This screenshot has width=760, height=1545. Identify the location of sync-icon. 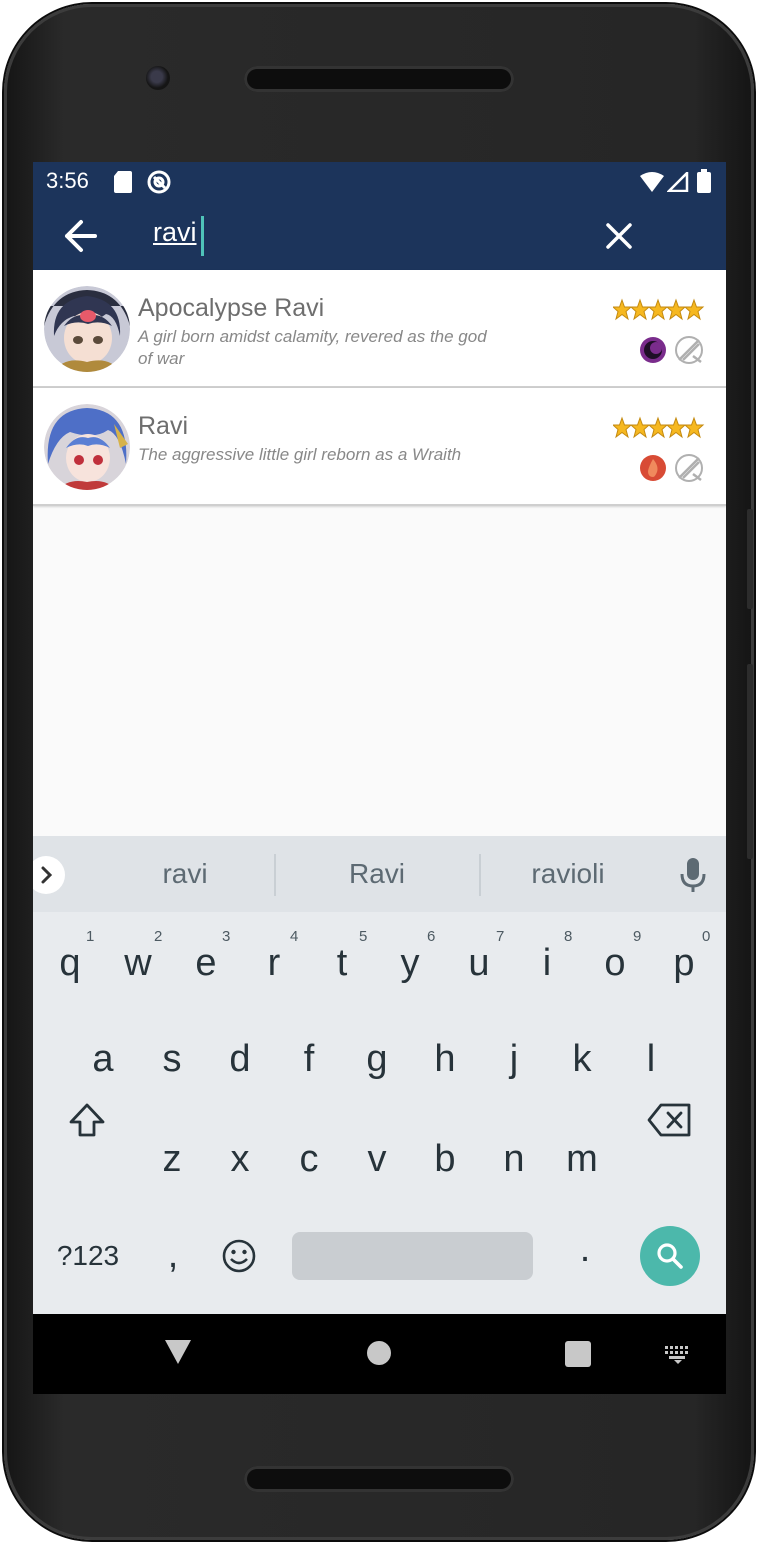
(159, 182).